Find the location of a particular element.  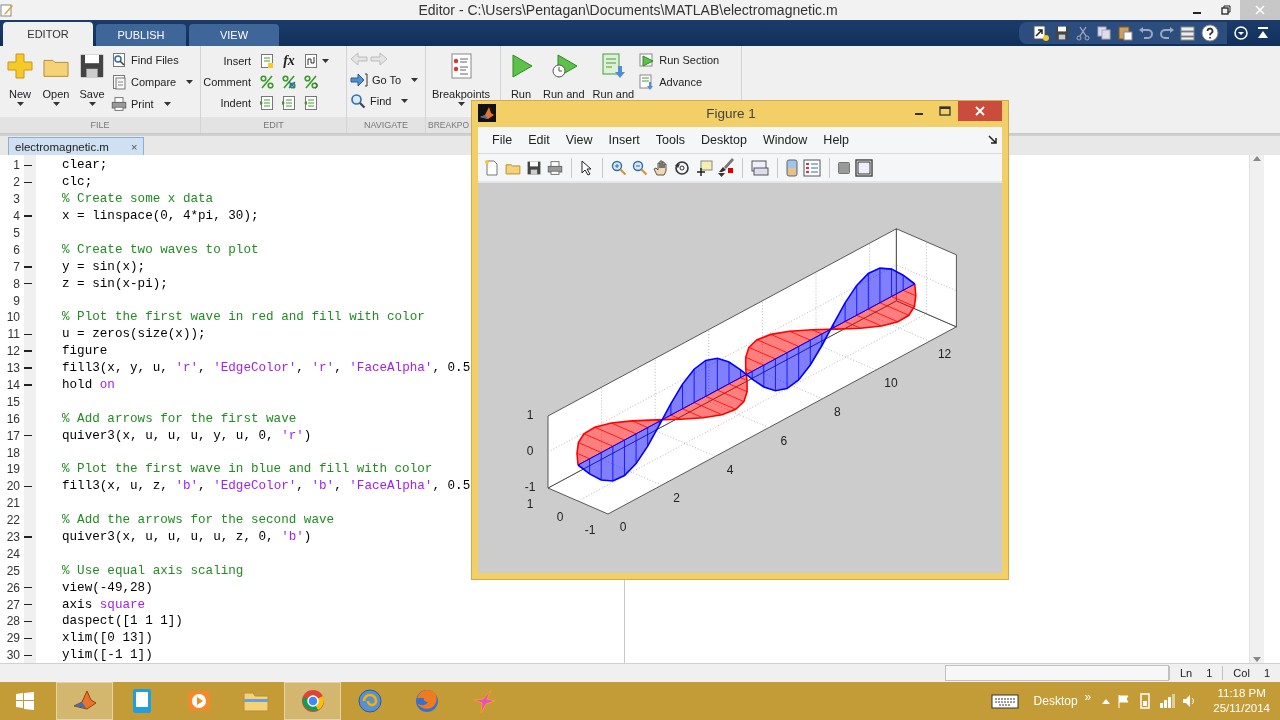

ribbon-tab: PUBLISH is located at coordinates (141, 35).